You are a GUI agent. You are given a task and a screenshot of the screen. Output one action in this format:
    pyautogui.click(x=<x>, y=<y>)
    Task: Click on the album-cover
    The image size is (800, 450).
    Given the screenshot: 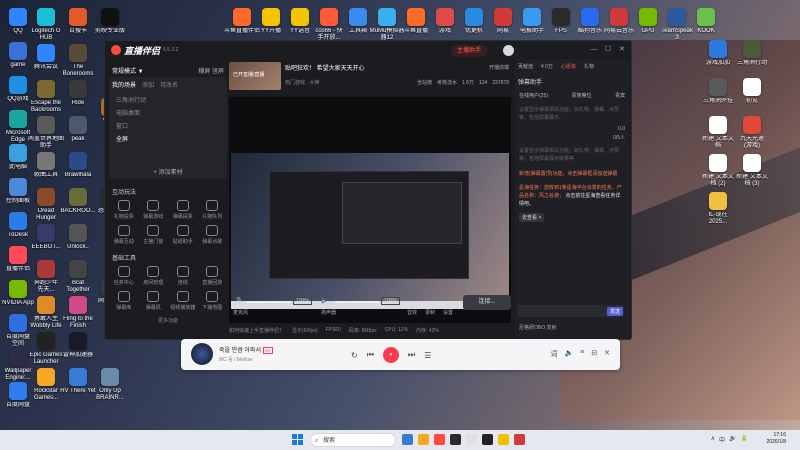 What is the action you would take?
    pyautogui.click(x=202, y=354)
    